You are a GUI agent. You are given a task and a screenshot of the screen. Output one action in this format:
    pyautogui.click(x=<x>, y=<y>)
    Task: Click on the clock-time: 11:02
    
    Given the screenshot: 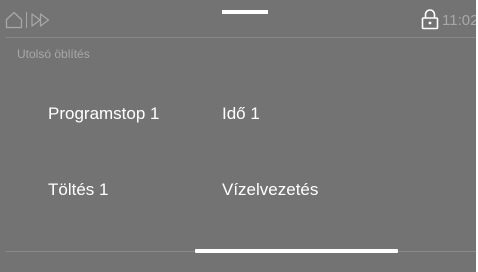 What is the action you would take?
    pyautogui.click(x=460, y=20)
    